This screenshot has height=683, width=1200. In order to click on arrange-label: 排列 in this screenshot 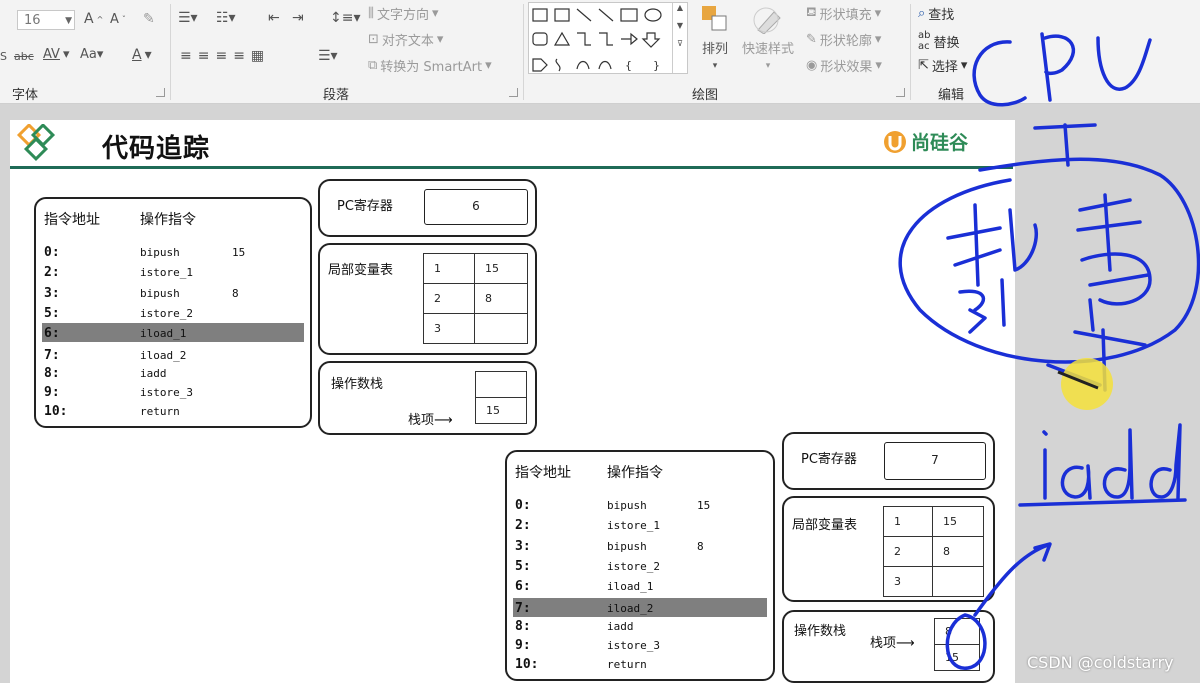, I will do `click(714, 49)`.